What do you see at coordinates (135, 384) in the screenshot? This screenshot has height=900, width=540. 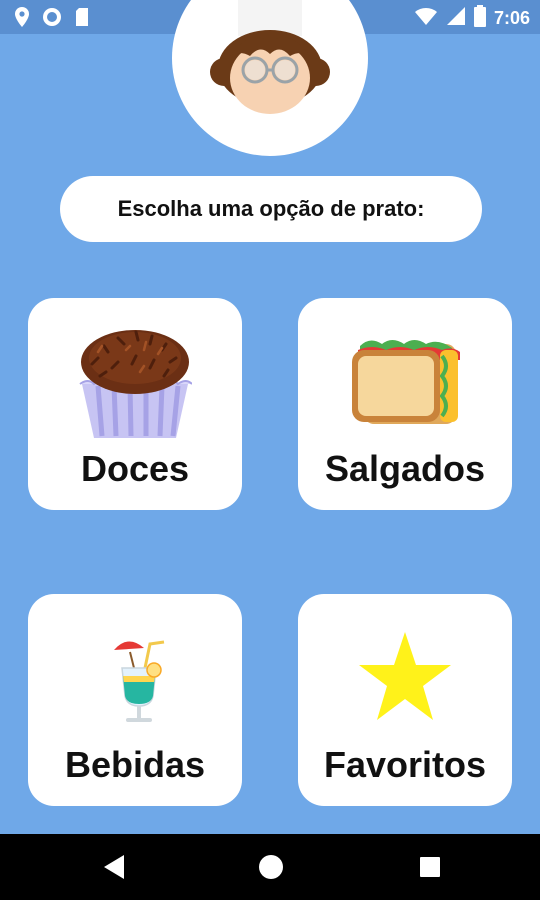 I see `brigadeiro-icon` at bounding box center [135, 384].